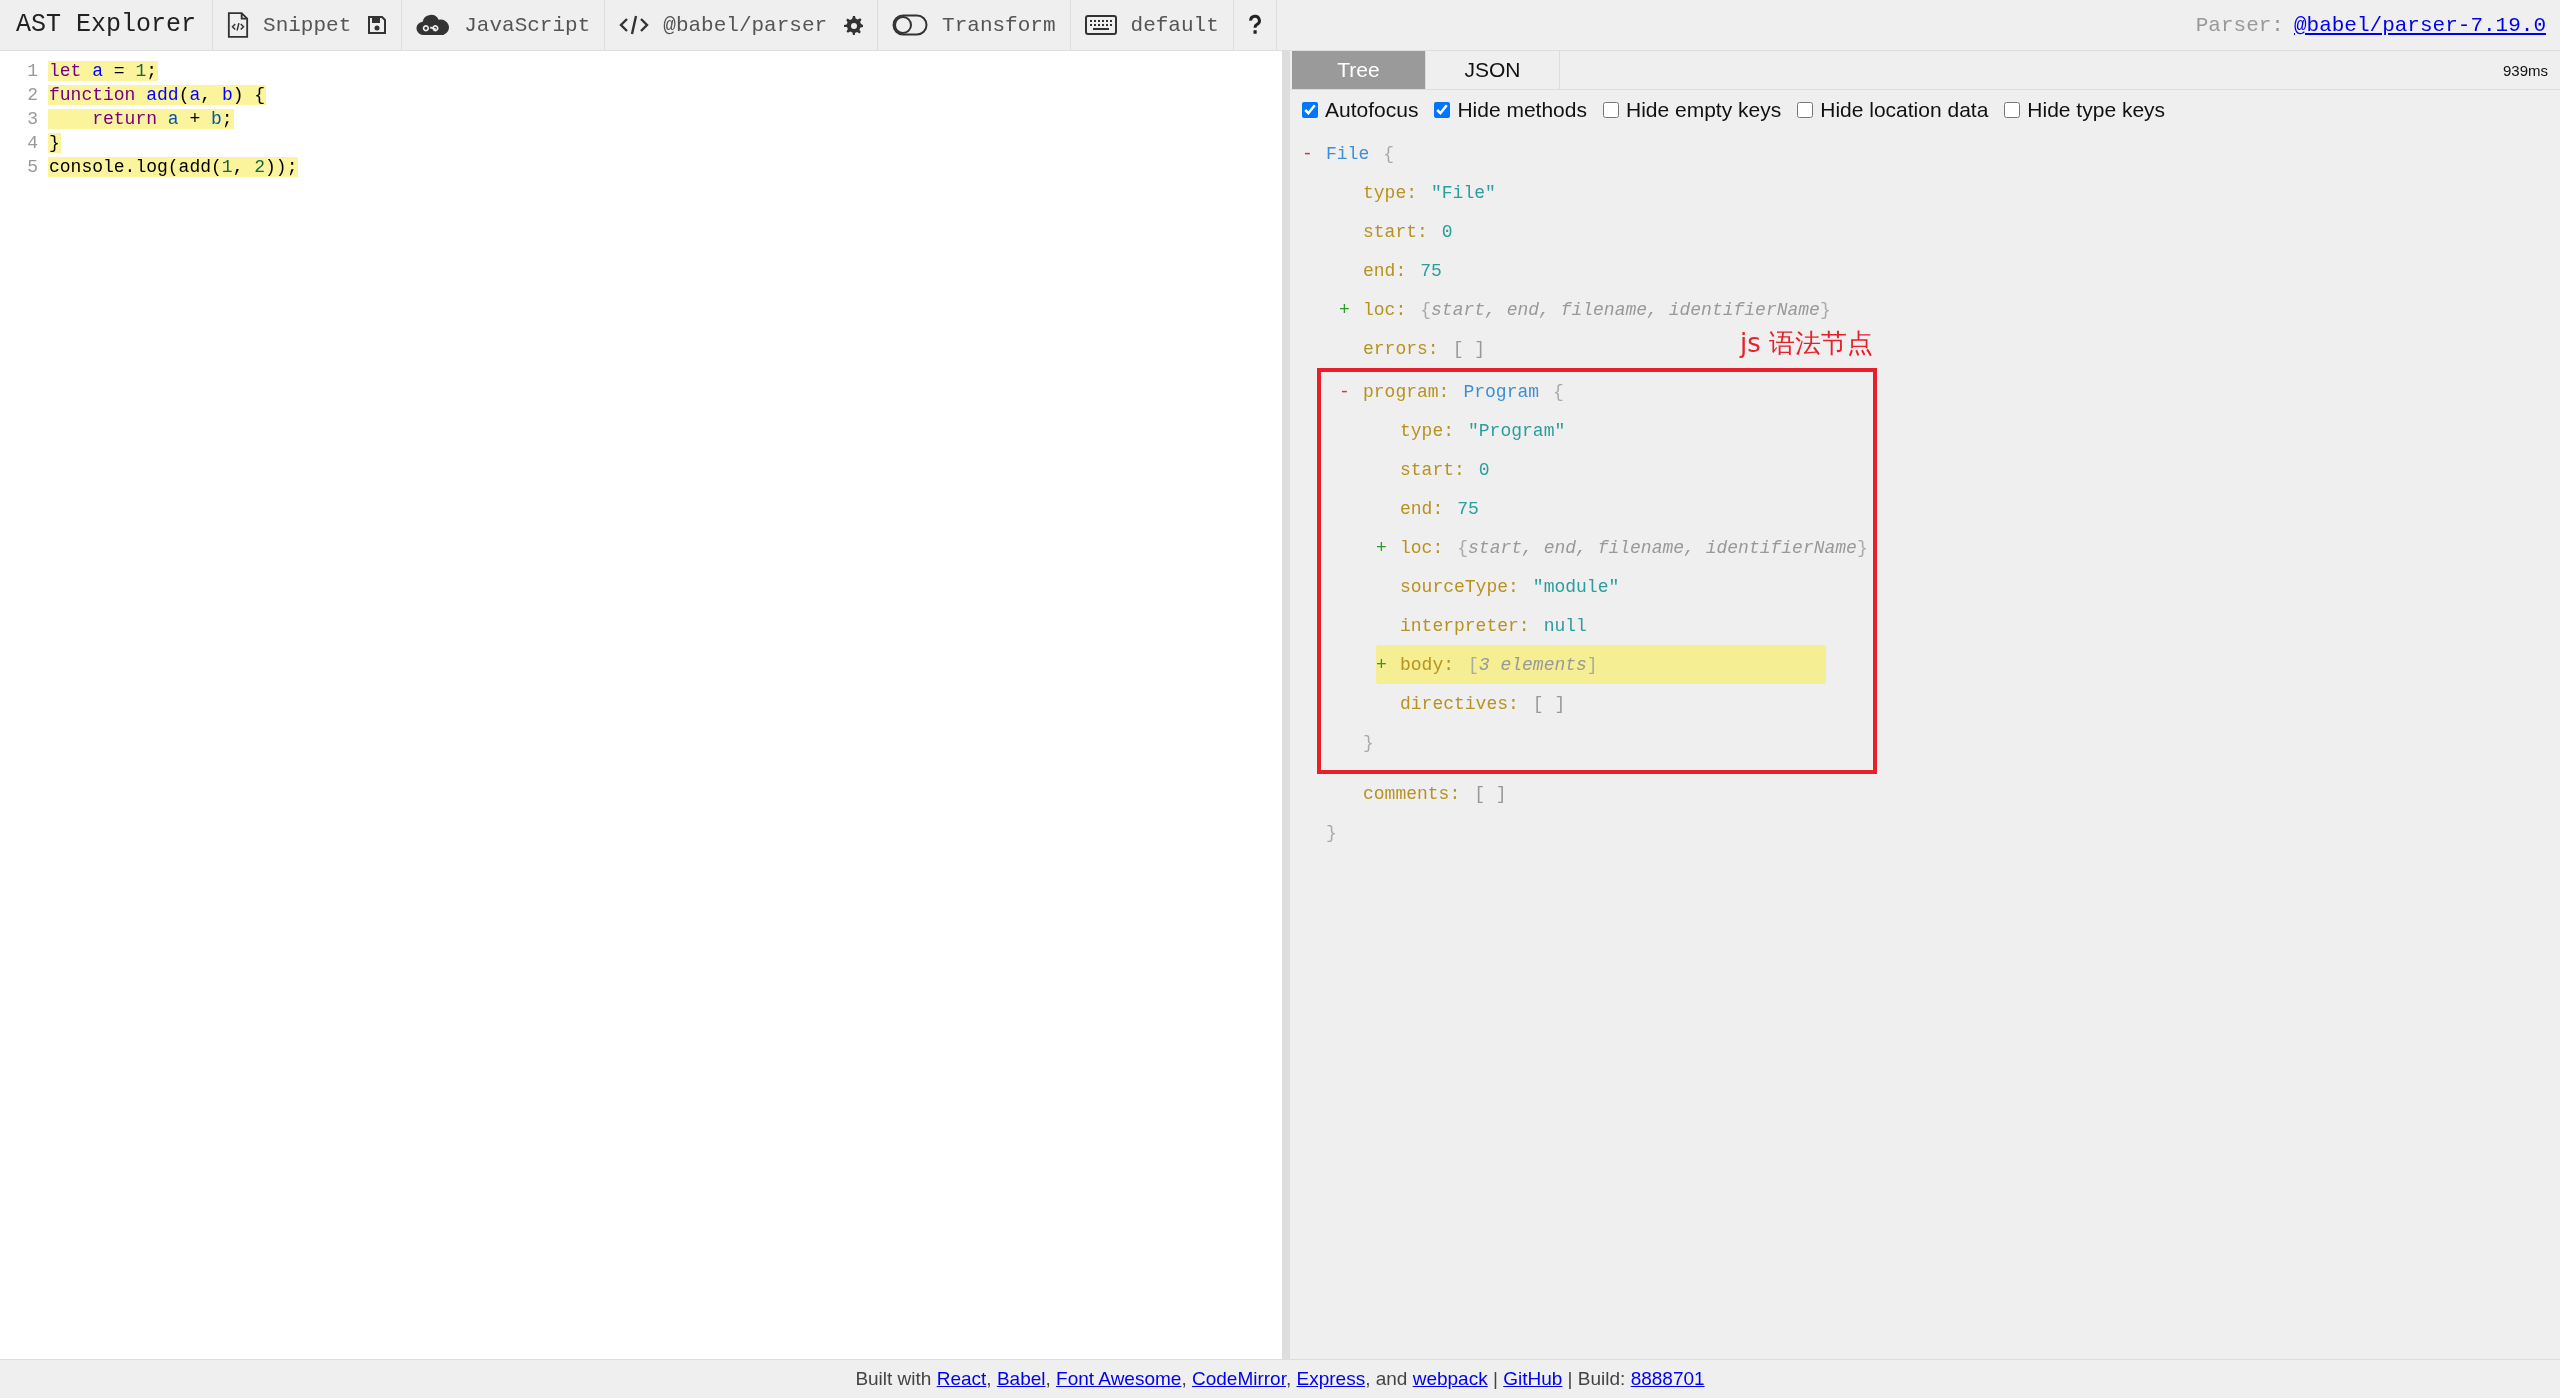 The image size is (2560, 1398). Describe the element at coordinates (238, 25) in the screenshot. I see `file-code-icon` at that location.